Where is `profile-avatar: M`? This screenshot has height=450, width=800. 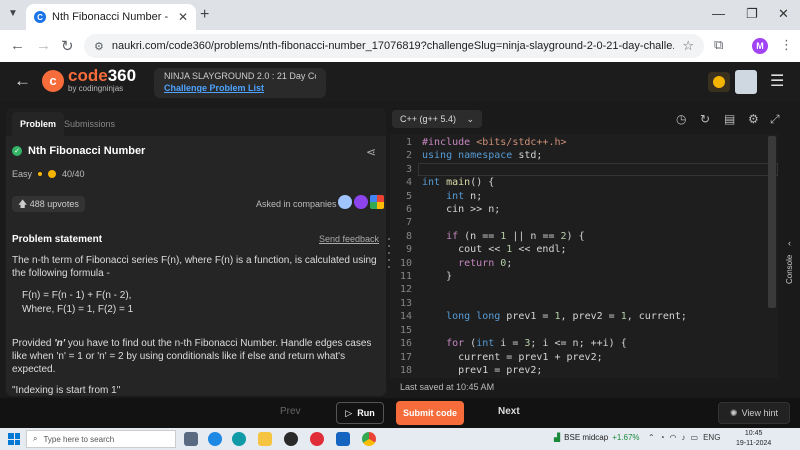
profile-avatar: M is located at coordinates (760, 46).